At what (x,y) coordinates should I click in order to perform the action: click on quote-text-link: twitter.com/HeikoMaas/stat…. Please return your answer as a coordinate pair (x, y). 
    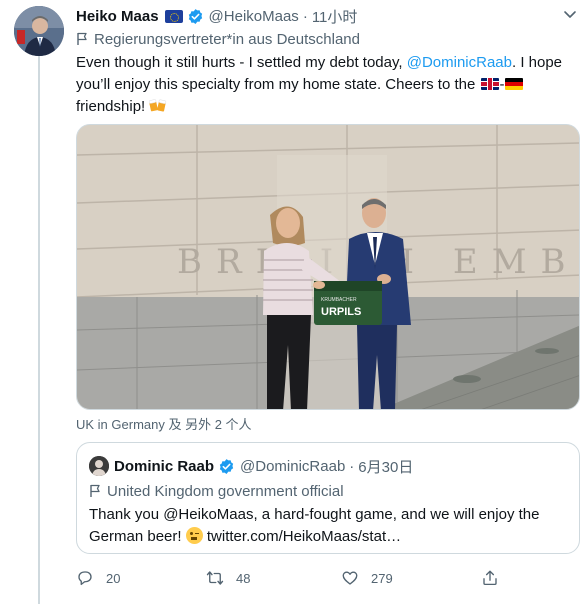
    Looking at the image, I should click on (304, 536).